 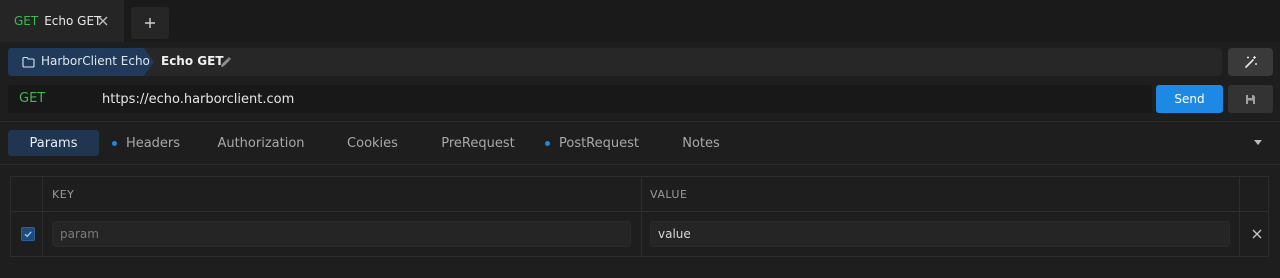 I want to click on tab-params-label: Params, so click(x=53, y=143).